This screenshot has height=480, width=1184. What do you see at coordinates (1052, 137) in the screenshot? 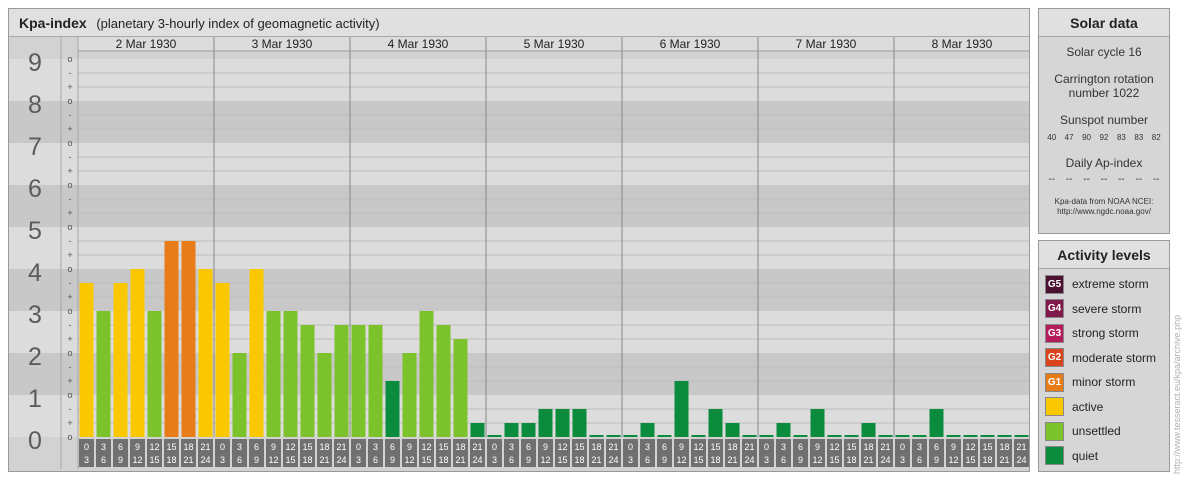
I see `sunspot-value: 40` at bounding box center [1052, 137].